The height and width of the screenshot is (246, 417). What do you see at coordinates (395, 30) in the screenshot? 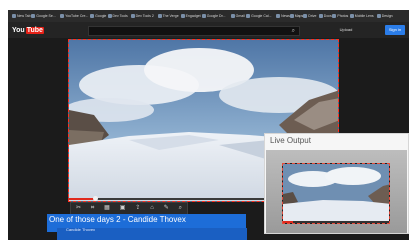
I see `signin-button: Sign in` at bounding box center [395, 30].